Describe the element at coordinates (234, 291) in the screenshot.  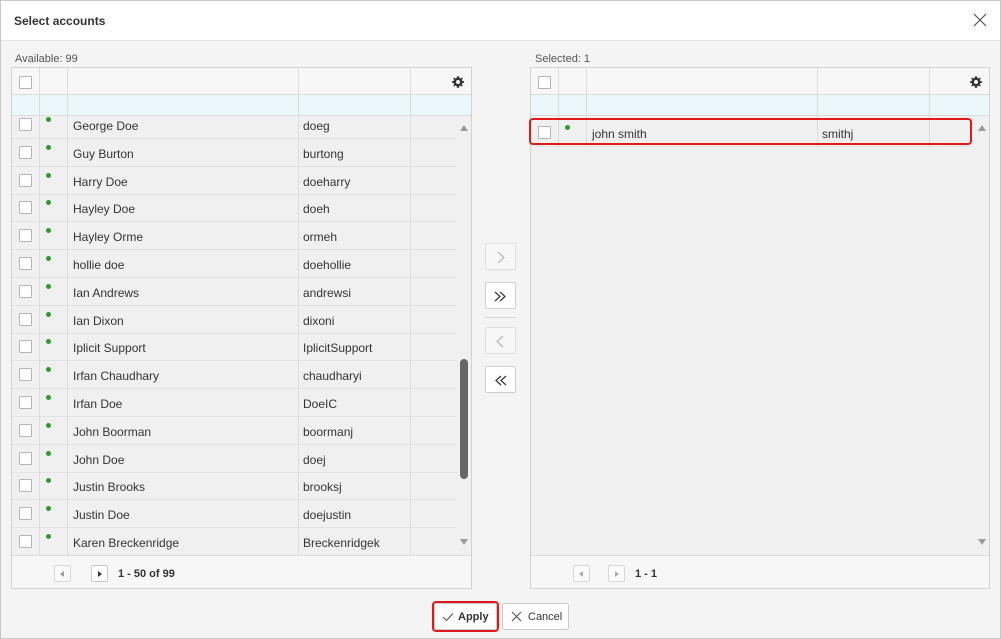
I see `table-row: Ian Andrews andrewsi` at that location.